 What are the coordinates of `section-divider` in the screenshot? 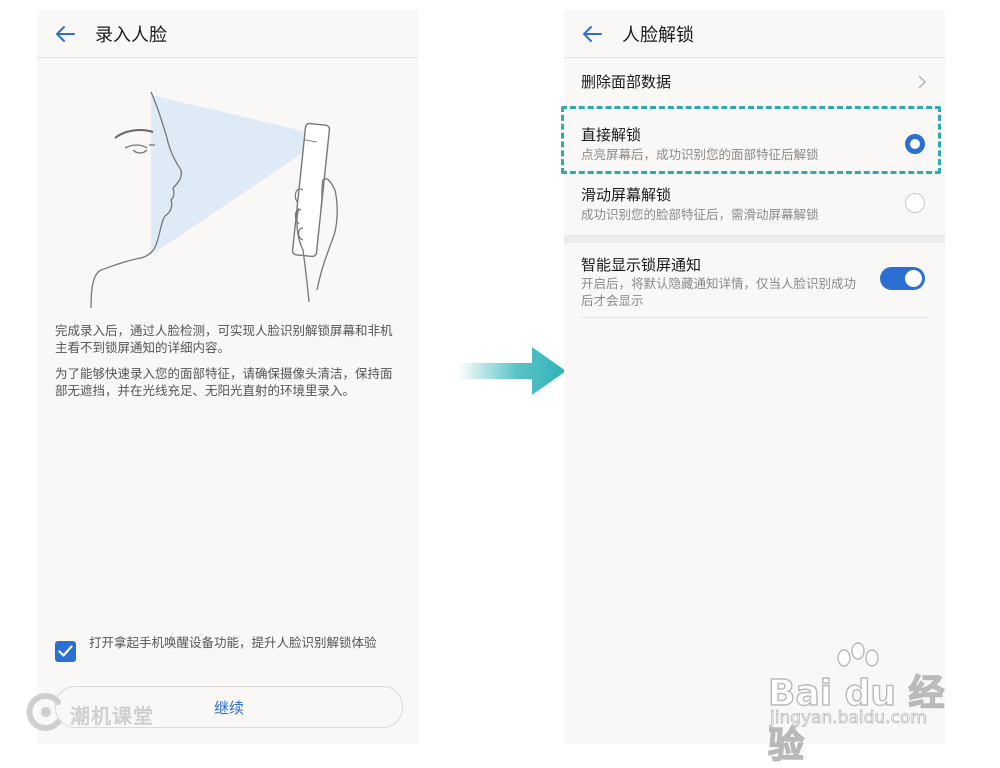 It's located at (754, 239).